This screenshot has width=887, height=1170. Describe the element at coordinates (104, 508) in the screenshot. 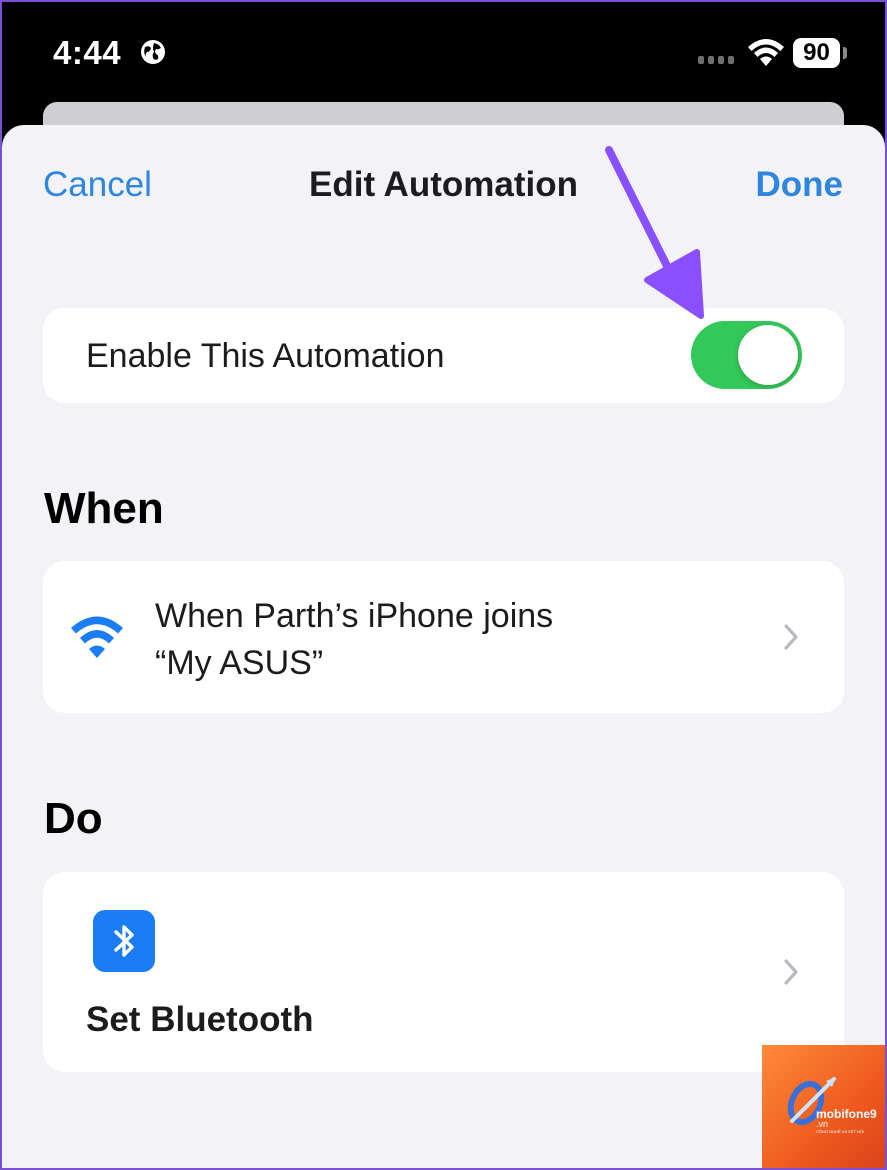

I see `when-section-header: When` at that location.